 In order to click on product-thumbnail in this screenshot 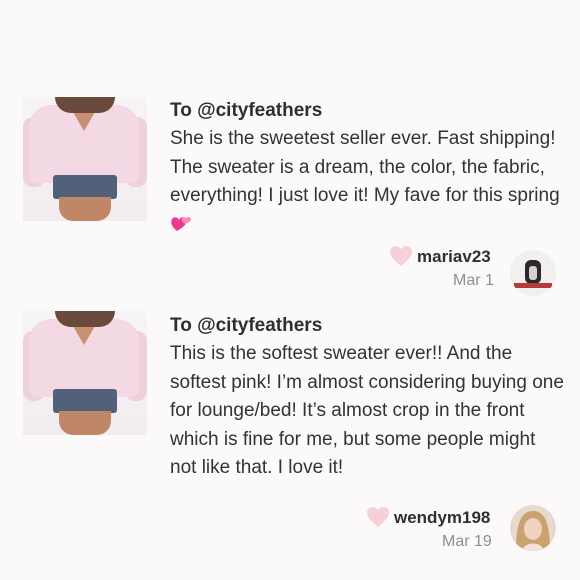, I will do `click(85, 373)`.